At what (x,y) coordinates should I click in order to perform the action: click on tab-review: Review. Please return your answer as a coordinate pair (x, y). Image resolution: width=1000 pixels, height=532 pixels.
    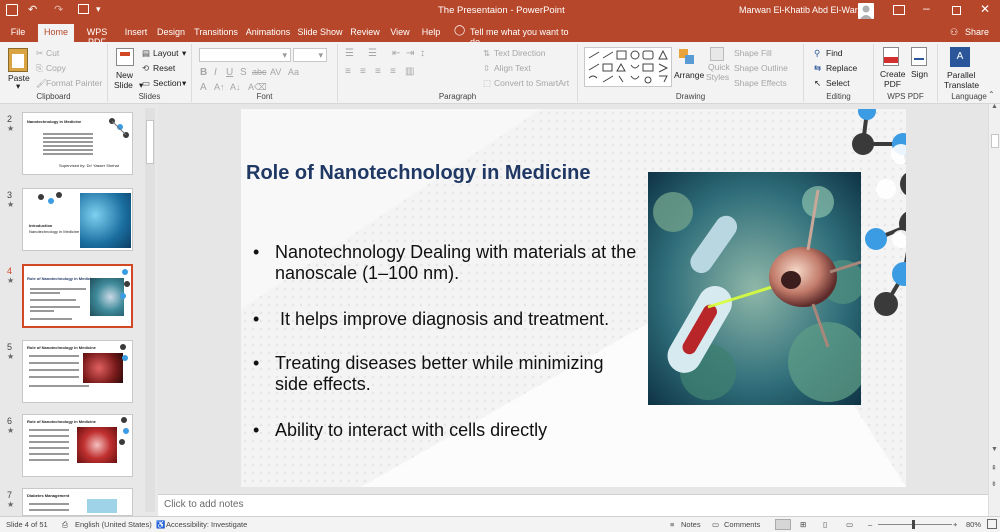
    Looking at the image, I should click on (365, 33).